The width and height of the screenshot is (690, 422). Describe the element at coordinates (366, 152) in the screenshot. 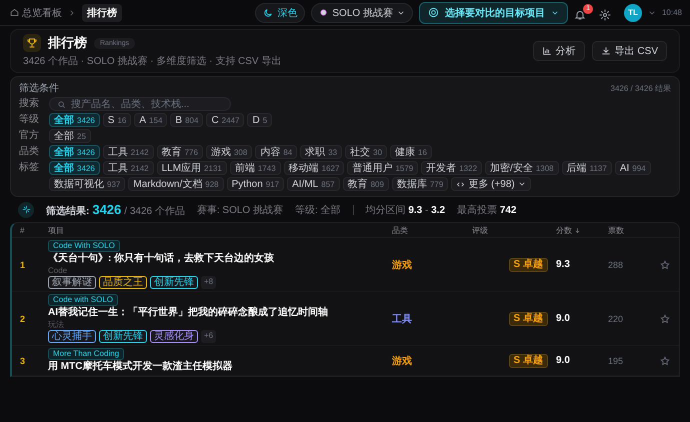

I see `filter-chip: 社交 30` at that location.